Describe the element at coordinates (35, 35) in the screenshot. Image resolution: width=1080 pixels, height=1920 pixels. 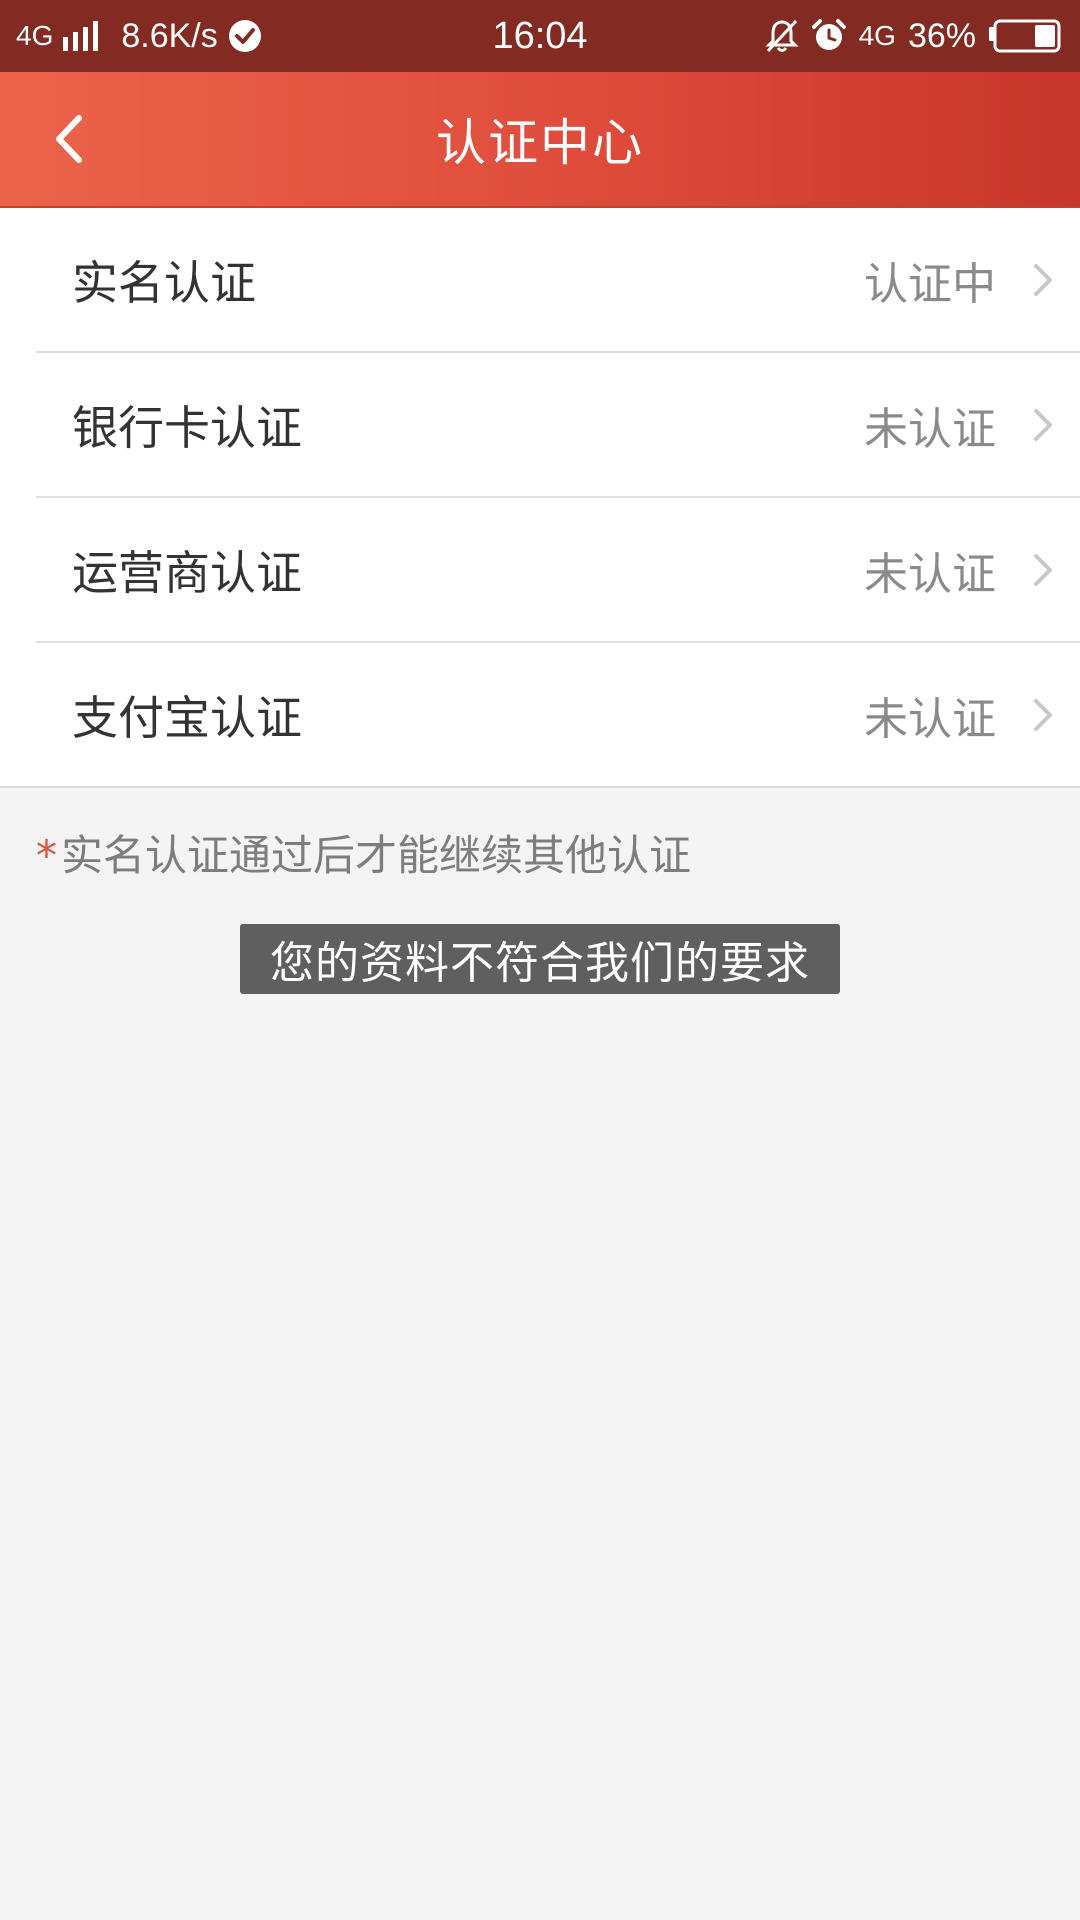
I see `network-type: 4G` at that location.